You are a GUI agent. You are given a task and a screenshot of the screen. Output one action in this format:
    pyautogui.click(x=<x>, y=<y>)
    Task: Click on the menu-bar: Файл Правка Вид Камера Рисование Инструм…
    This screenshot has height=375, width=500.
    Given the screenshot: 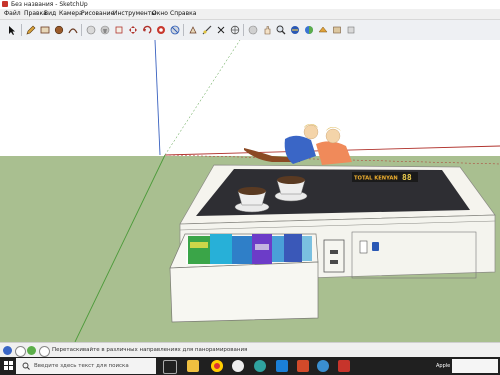 What is the action you would take?
    pyautogui.click(x=250, y=14)
    